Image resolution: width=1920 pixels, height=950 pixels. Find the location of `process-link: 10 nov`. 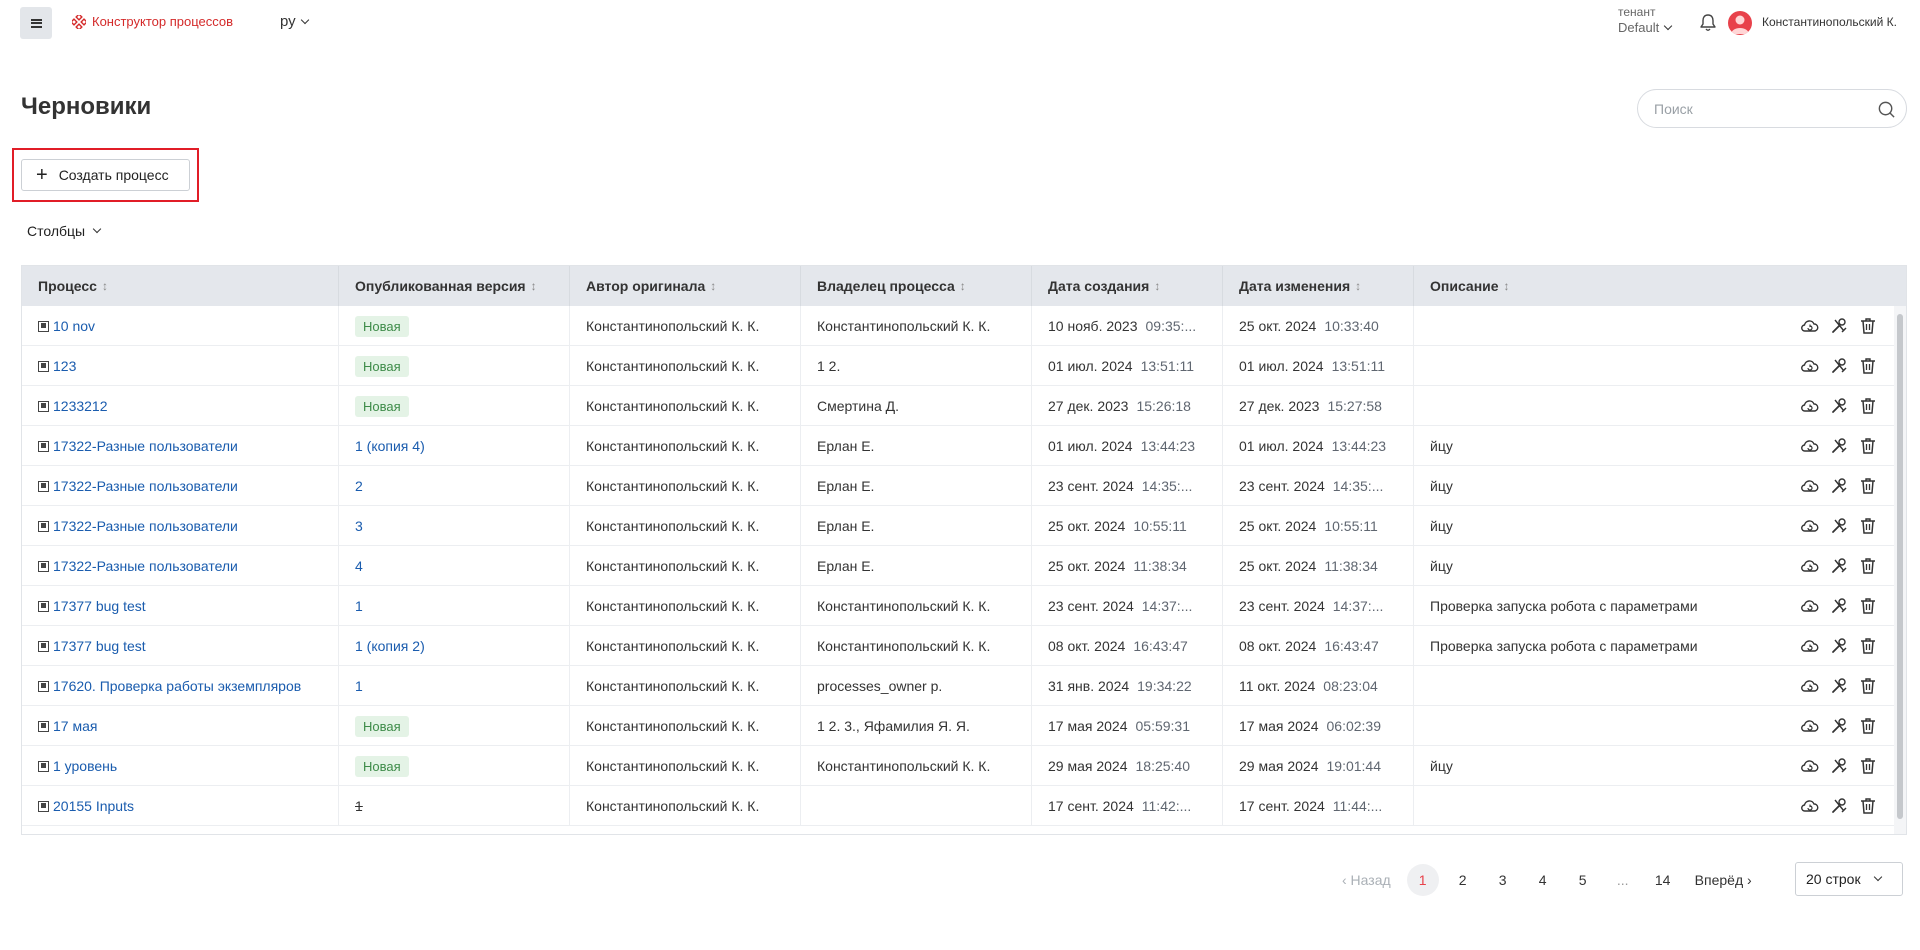

process-link: 10 nov is located at coordinates (66, 326).